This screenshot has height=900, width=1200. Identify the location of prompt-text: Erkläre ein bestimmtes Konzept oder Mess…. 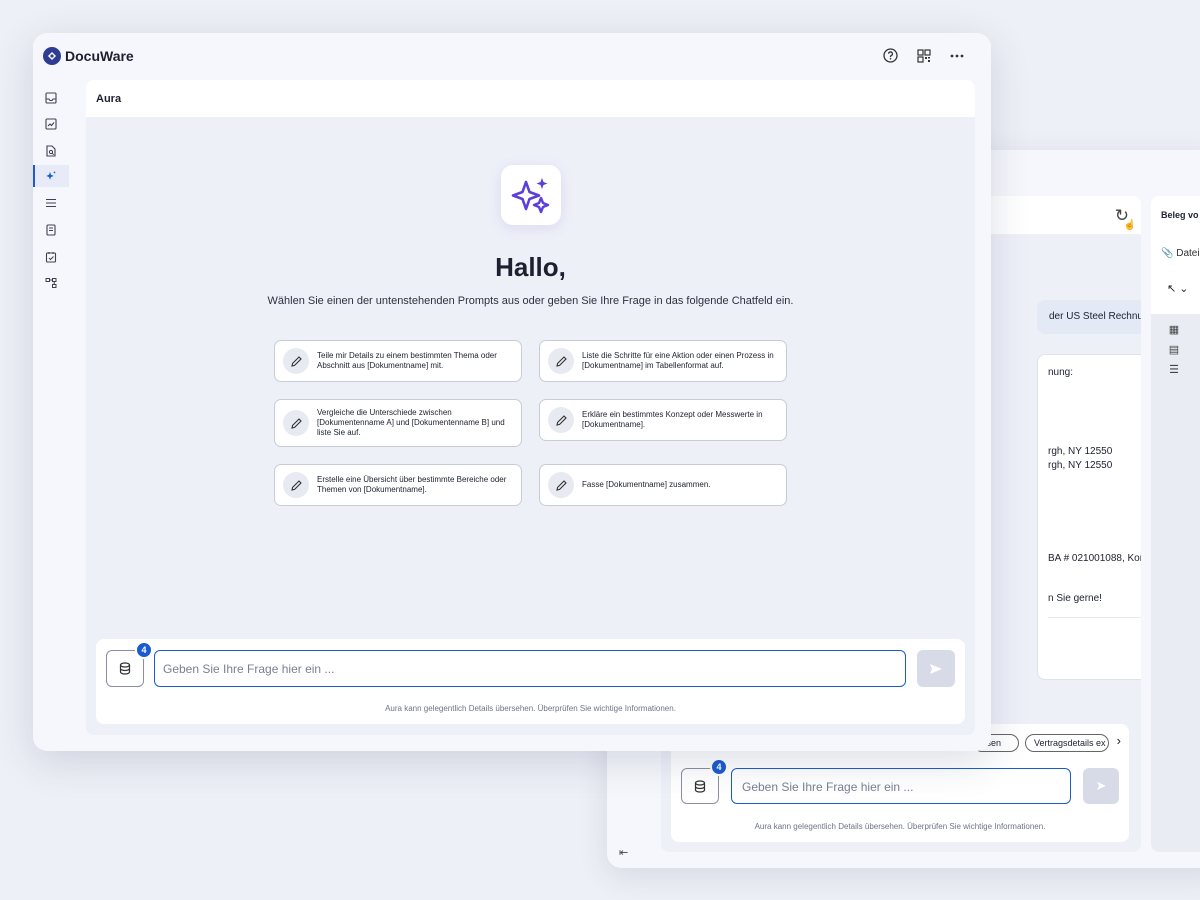
(672, 419).